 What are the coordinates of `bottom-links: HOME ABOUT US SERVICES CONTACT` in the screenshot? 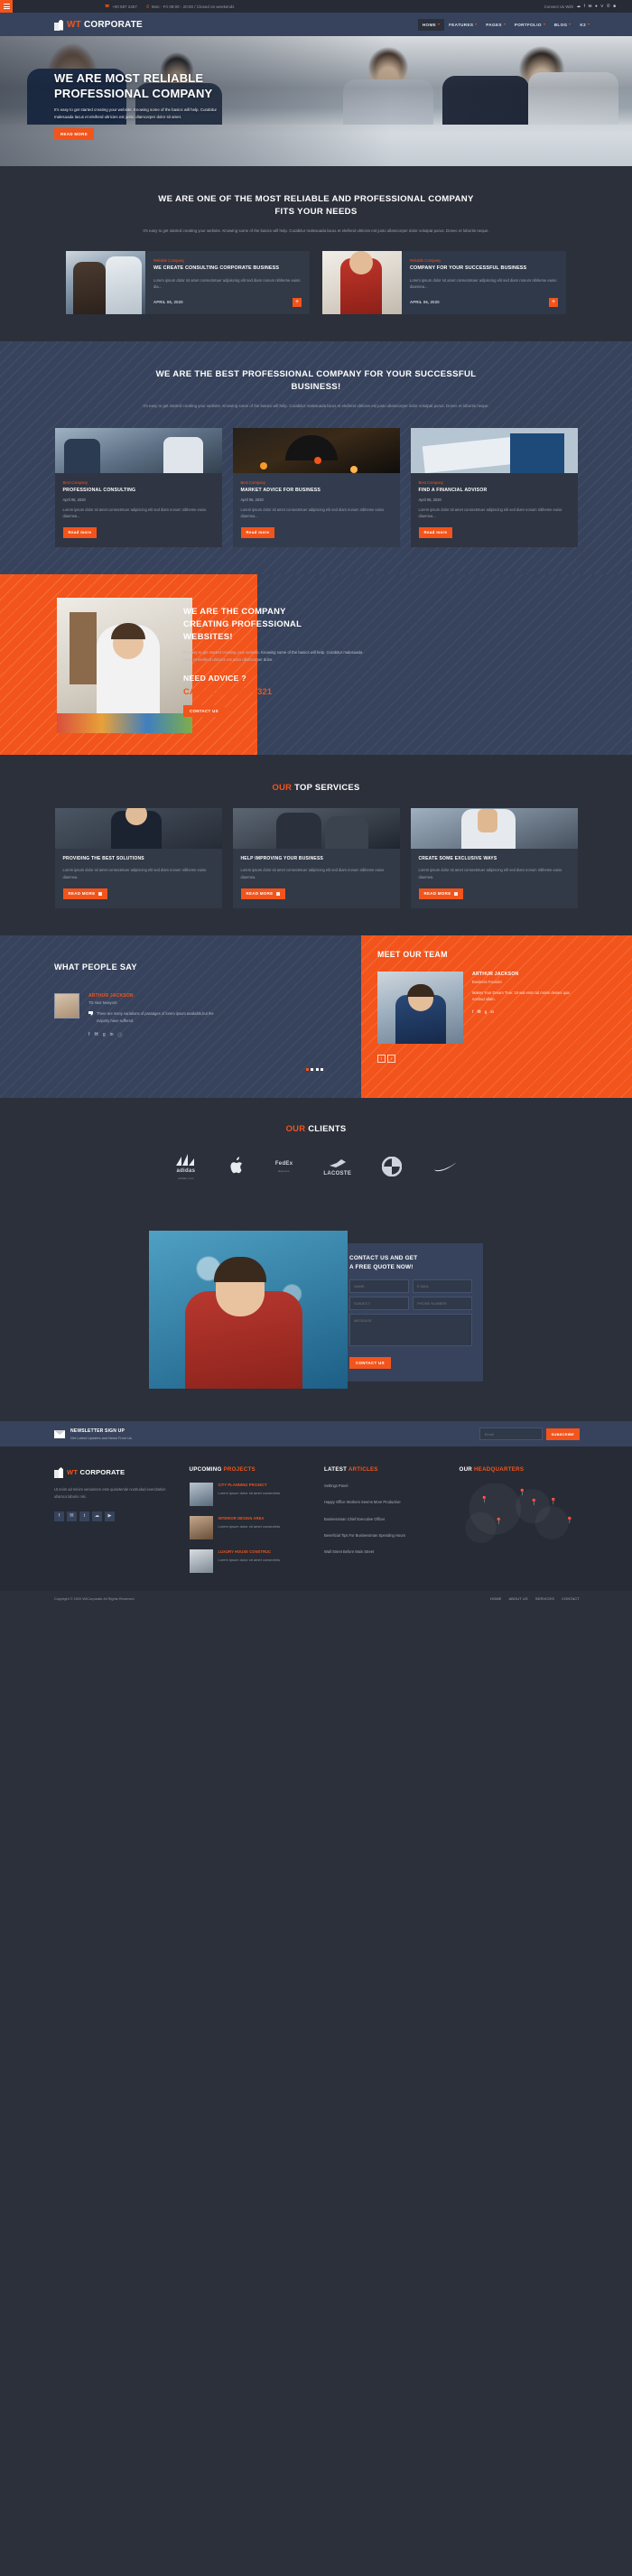 It's located at (535, 1598).